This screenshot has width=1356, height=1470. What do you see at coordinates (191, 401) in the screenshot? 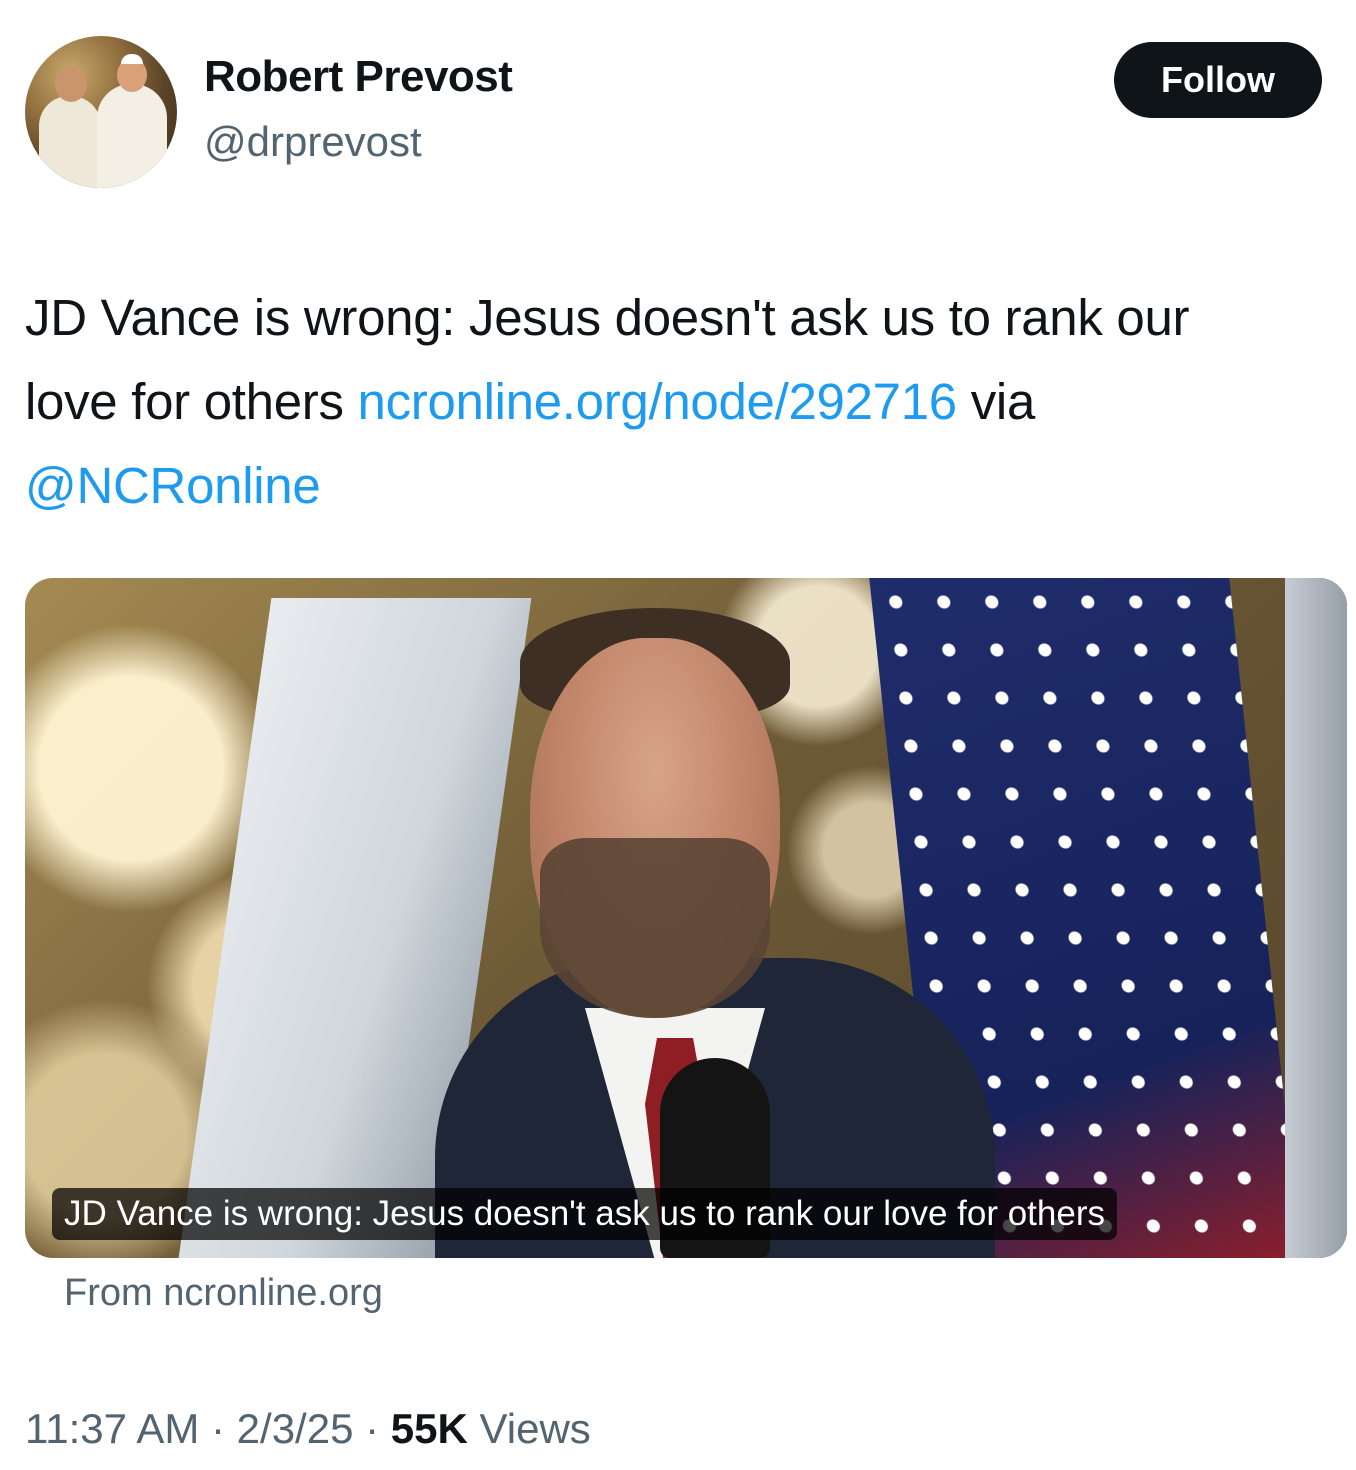
I see `tweet-text-plain: love for others` at bounding box center [191, 401].